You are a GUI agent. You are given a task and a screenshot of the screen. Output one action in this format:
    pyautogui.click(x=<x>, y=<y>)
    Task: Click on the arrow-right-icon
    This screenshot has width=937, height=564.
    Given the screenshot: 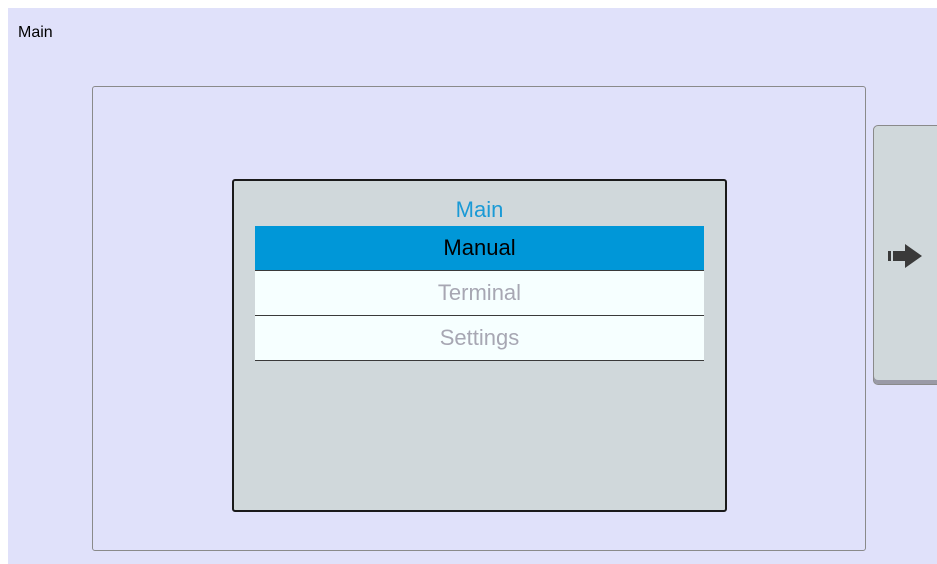 What is the action you would take?
    pyautogui.click(x=905, y=256)
    